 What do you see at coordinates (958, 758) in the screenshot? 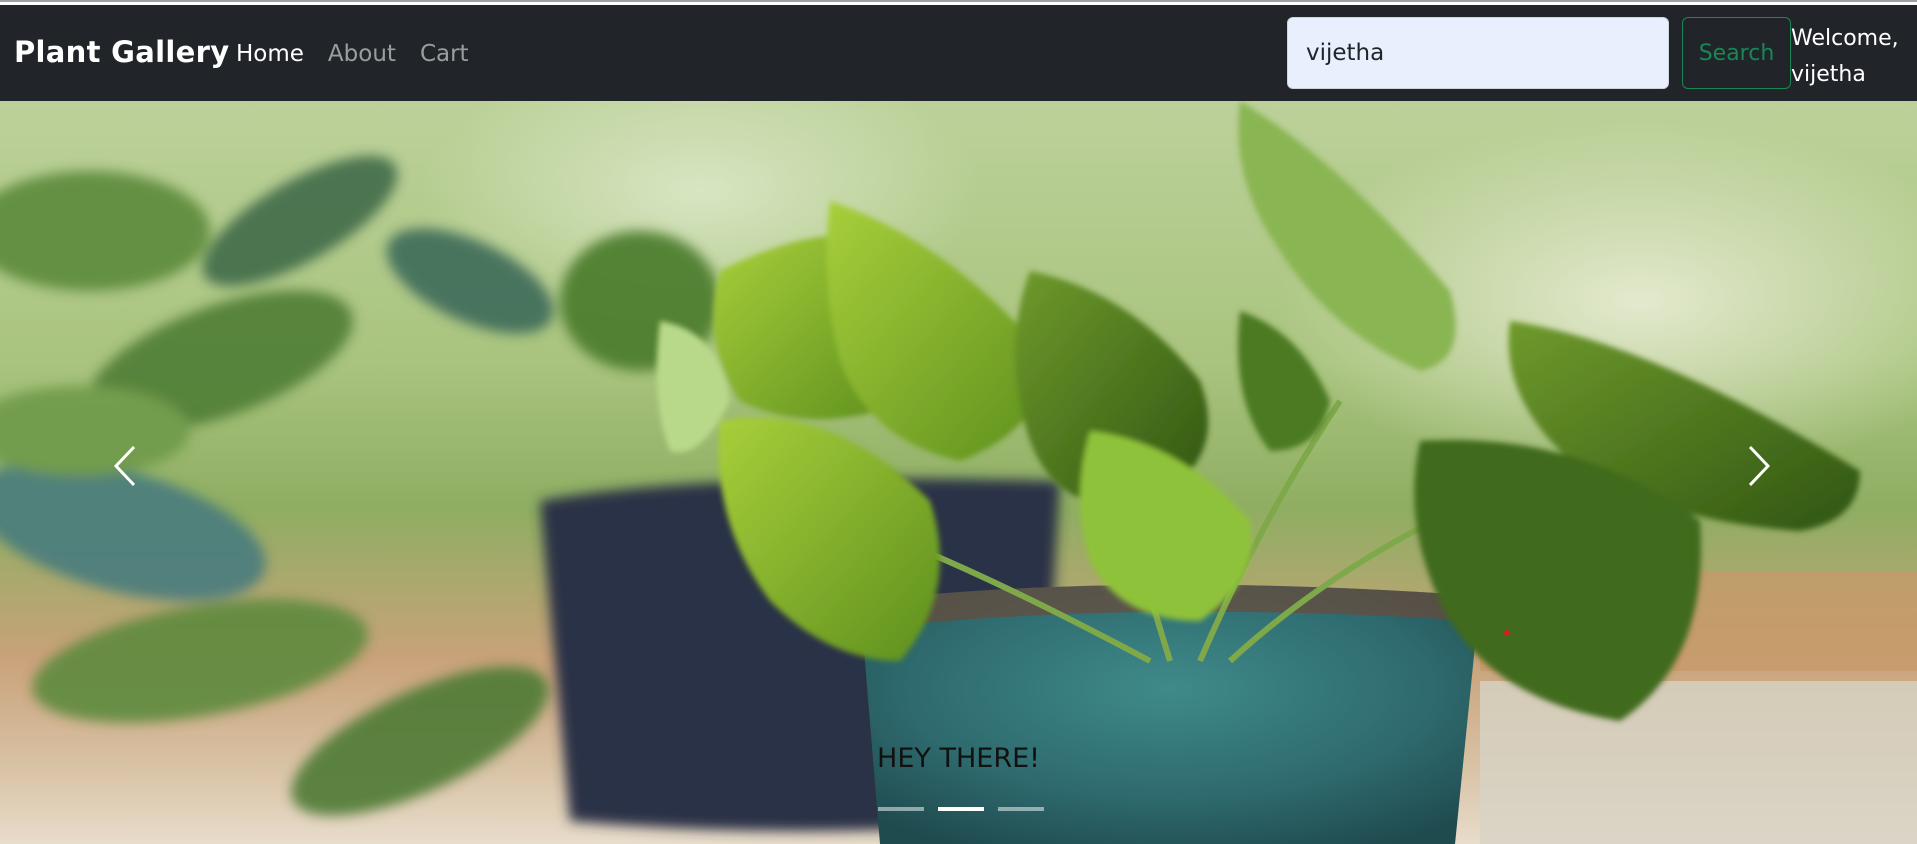
I see `carousel-caption: HEY THERE!` at bounding box center [958, 758].